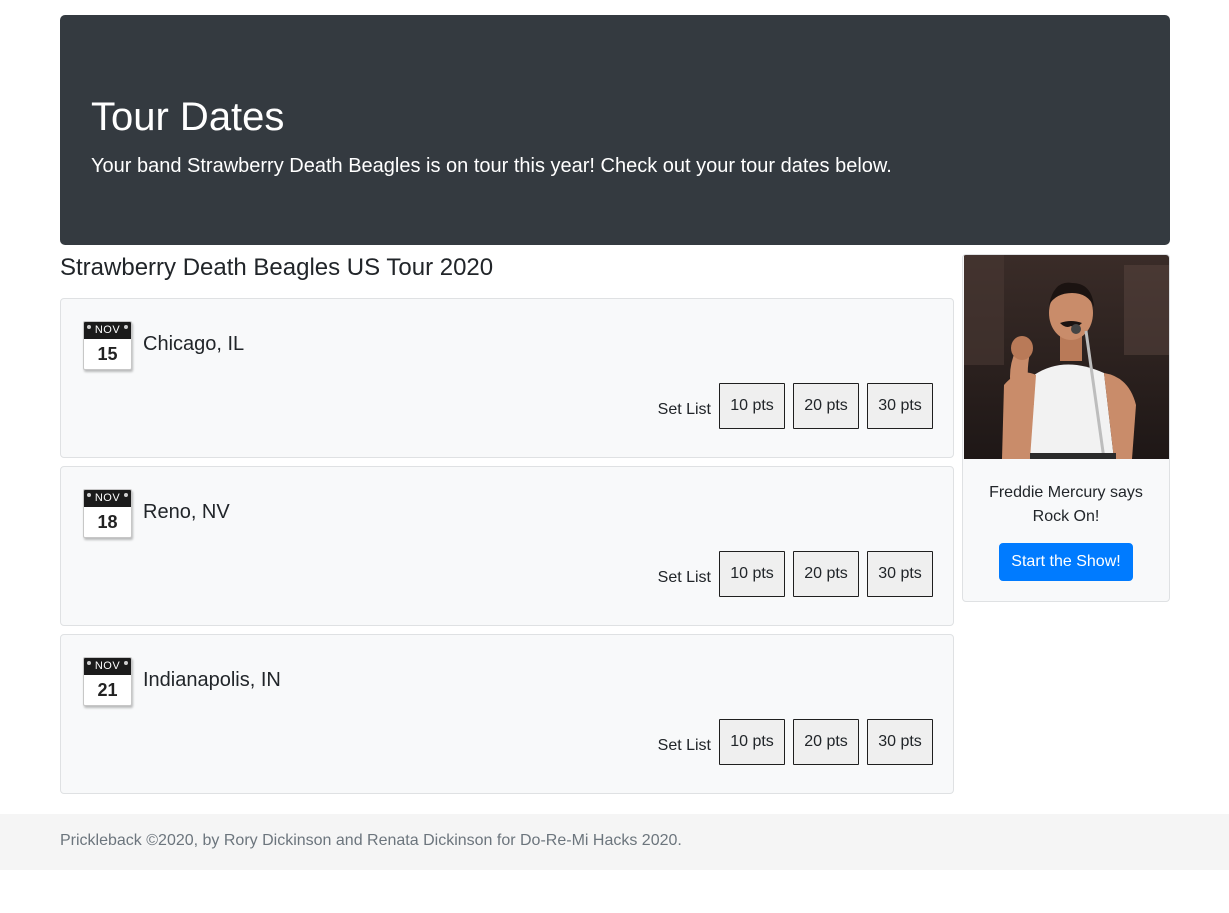  Describe the element at coordinates (107, 690) in the screenshot. I see `calendar-day: 21` at that location.